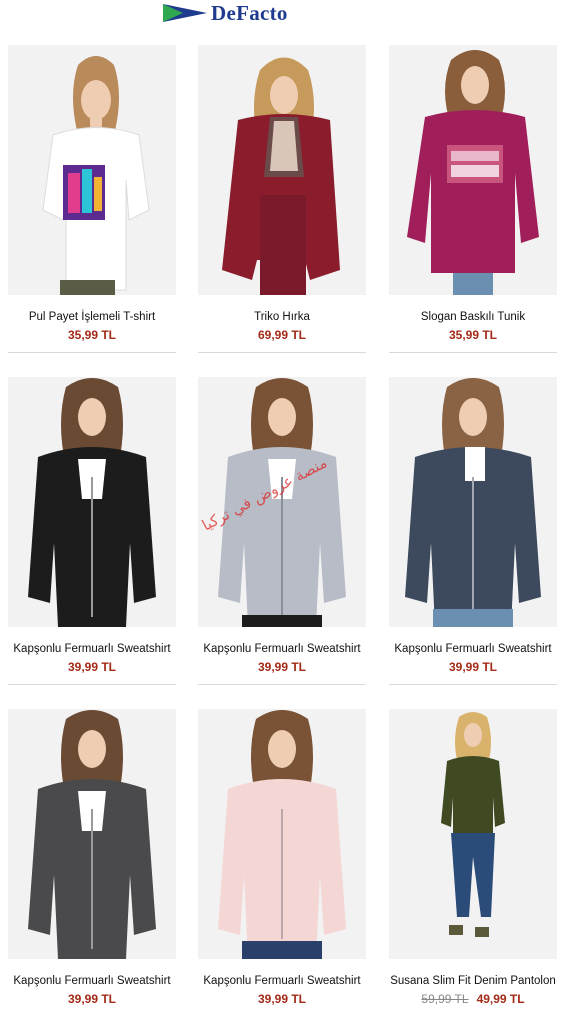 The image size is (568, 1024). What do you see at coordinates (185, 13) in the screenshot?
I see `brand-arrow-icon` at bounding box center [185, 13].